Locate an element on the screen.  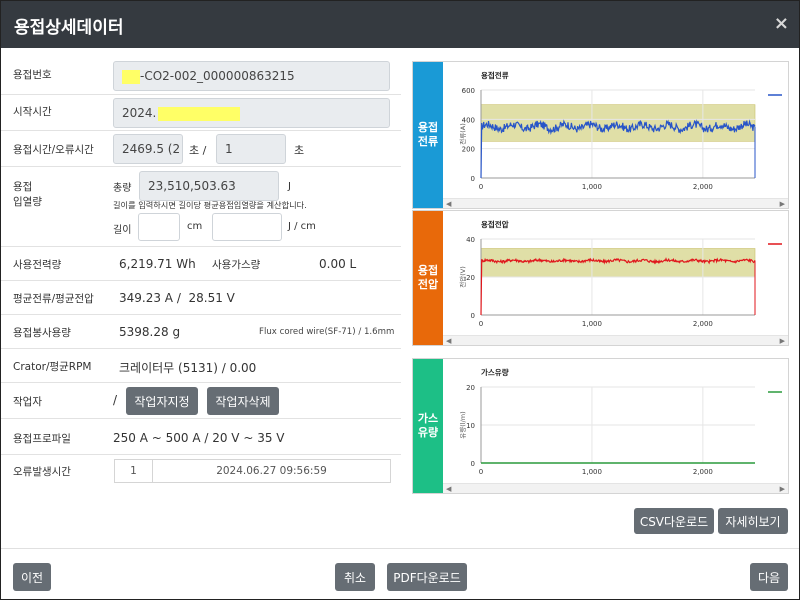
current-chart: 용접전류 0 200 400 600 0 1,000 2,000 전류(A) is located at coordinates (615, 130).